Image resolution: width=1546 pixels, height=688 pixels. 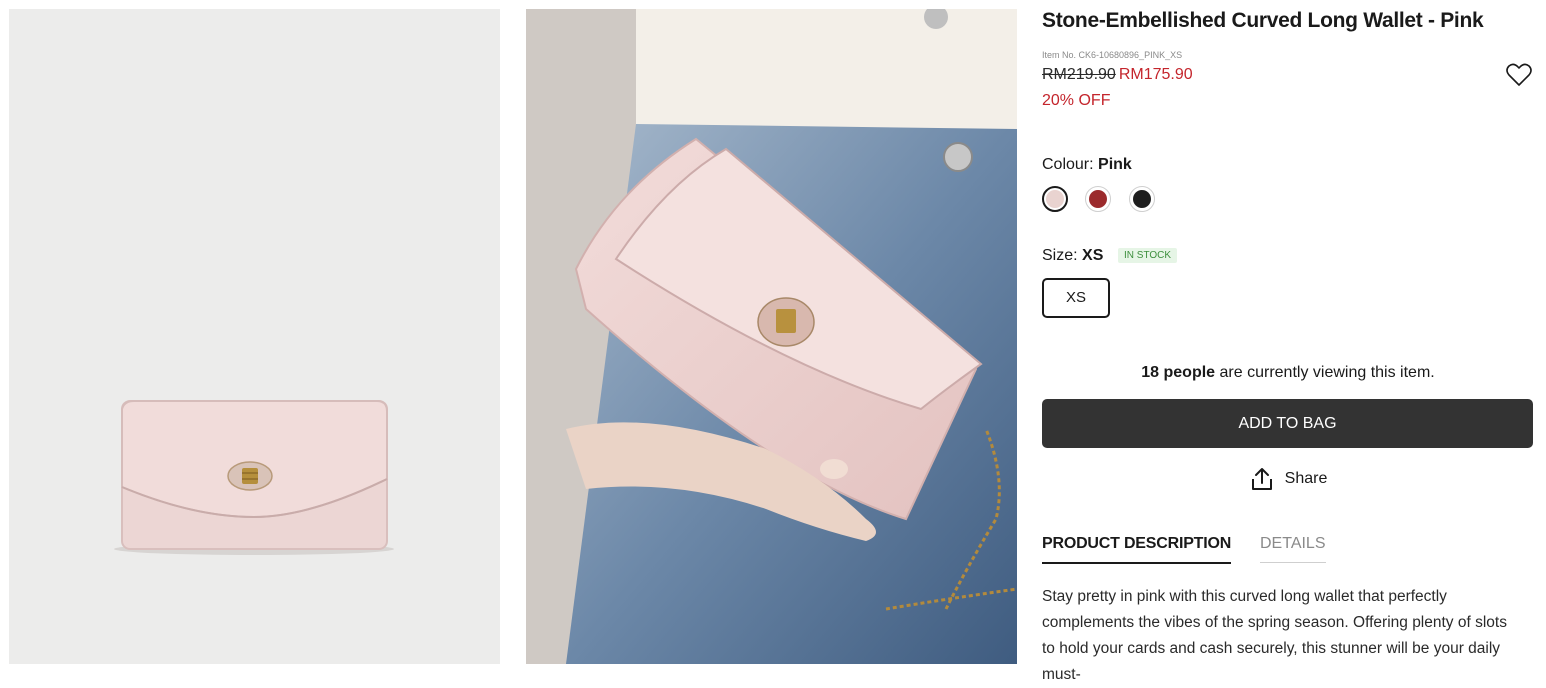 What do you see at coordinates (1261, 479) in the screenshot?
I see `share-icon` at bounding box center [1261, 479].